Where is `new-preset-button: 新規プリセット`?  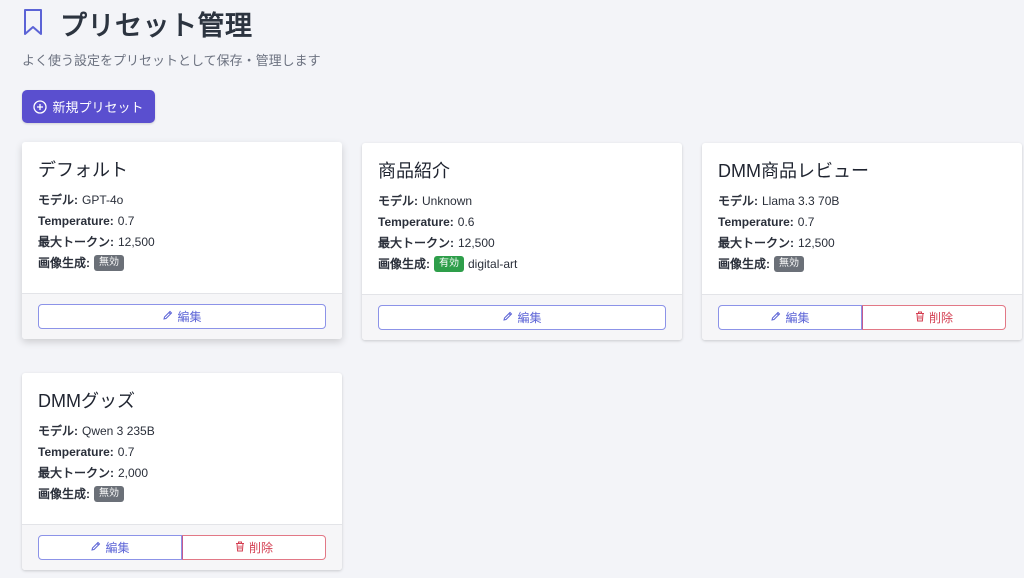
new-preset-button: 新規プリセット is located at coordinates (88, 106).